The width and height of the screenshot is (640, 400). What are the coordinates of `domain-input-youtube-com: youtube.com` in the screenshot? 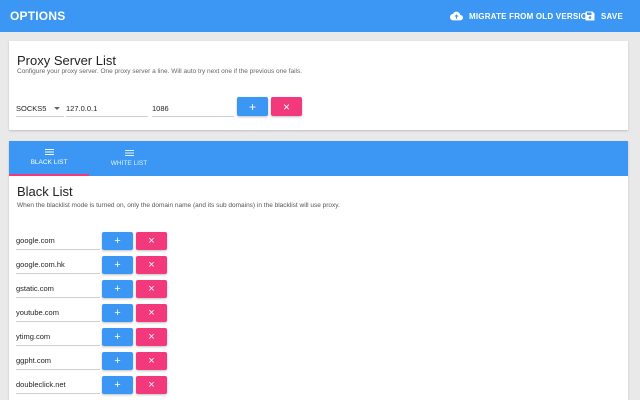 It's located at (58, 313).